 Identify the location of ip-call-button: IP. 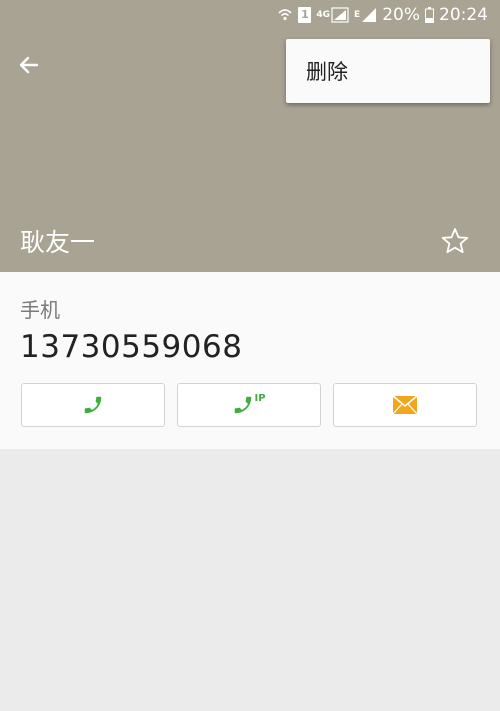
(249, 405).